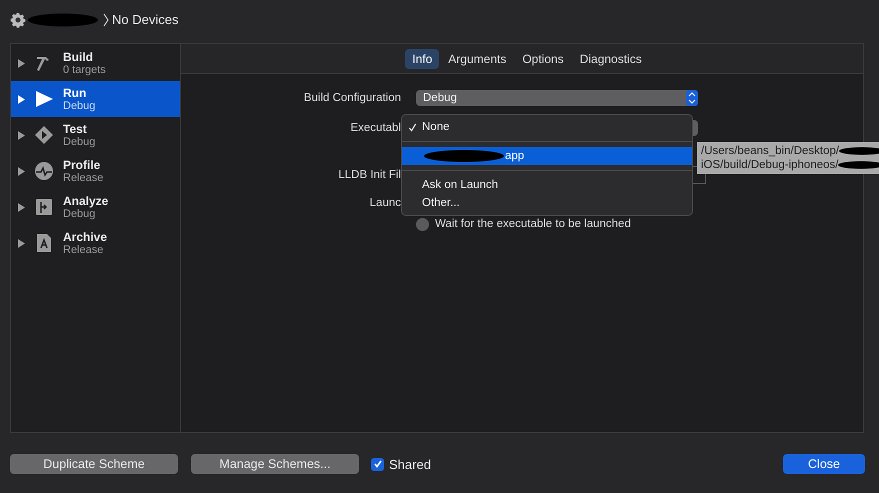 The height and width of the screenshot is (493, 879). Describe the element at coordinates (18, 20) in the screenshot. I see `gear-icon` at that location.